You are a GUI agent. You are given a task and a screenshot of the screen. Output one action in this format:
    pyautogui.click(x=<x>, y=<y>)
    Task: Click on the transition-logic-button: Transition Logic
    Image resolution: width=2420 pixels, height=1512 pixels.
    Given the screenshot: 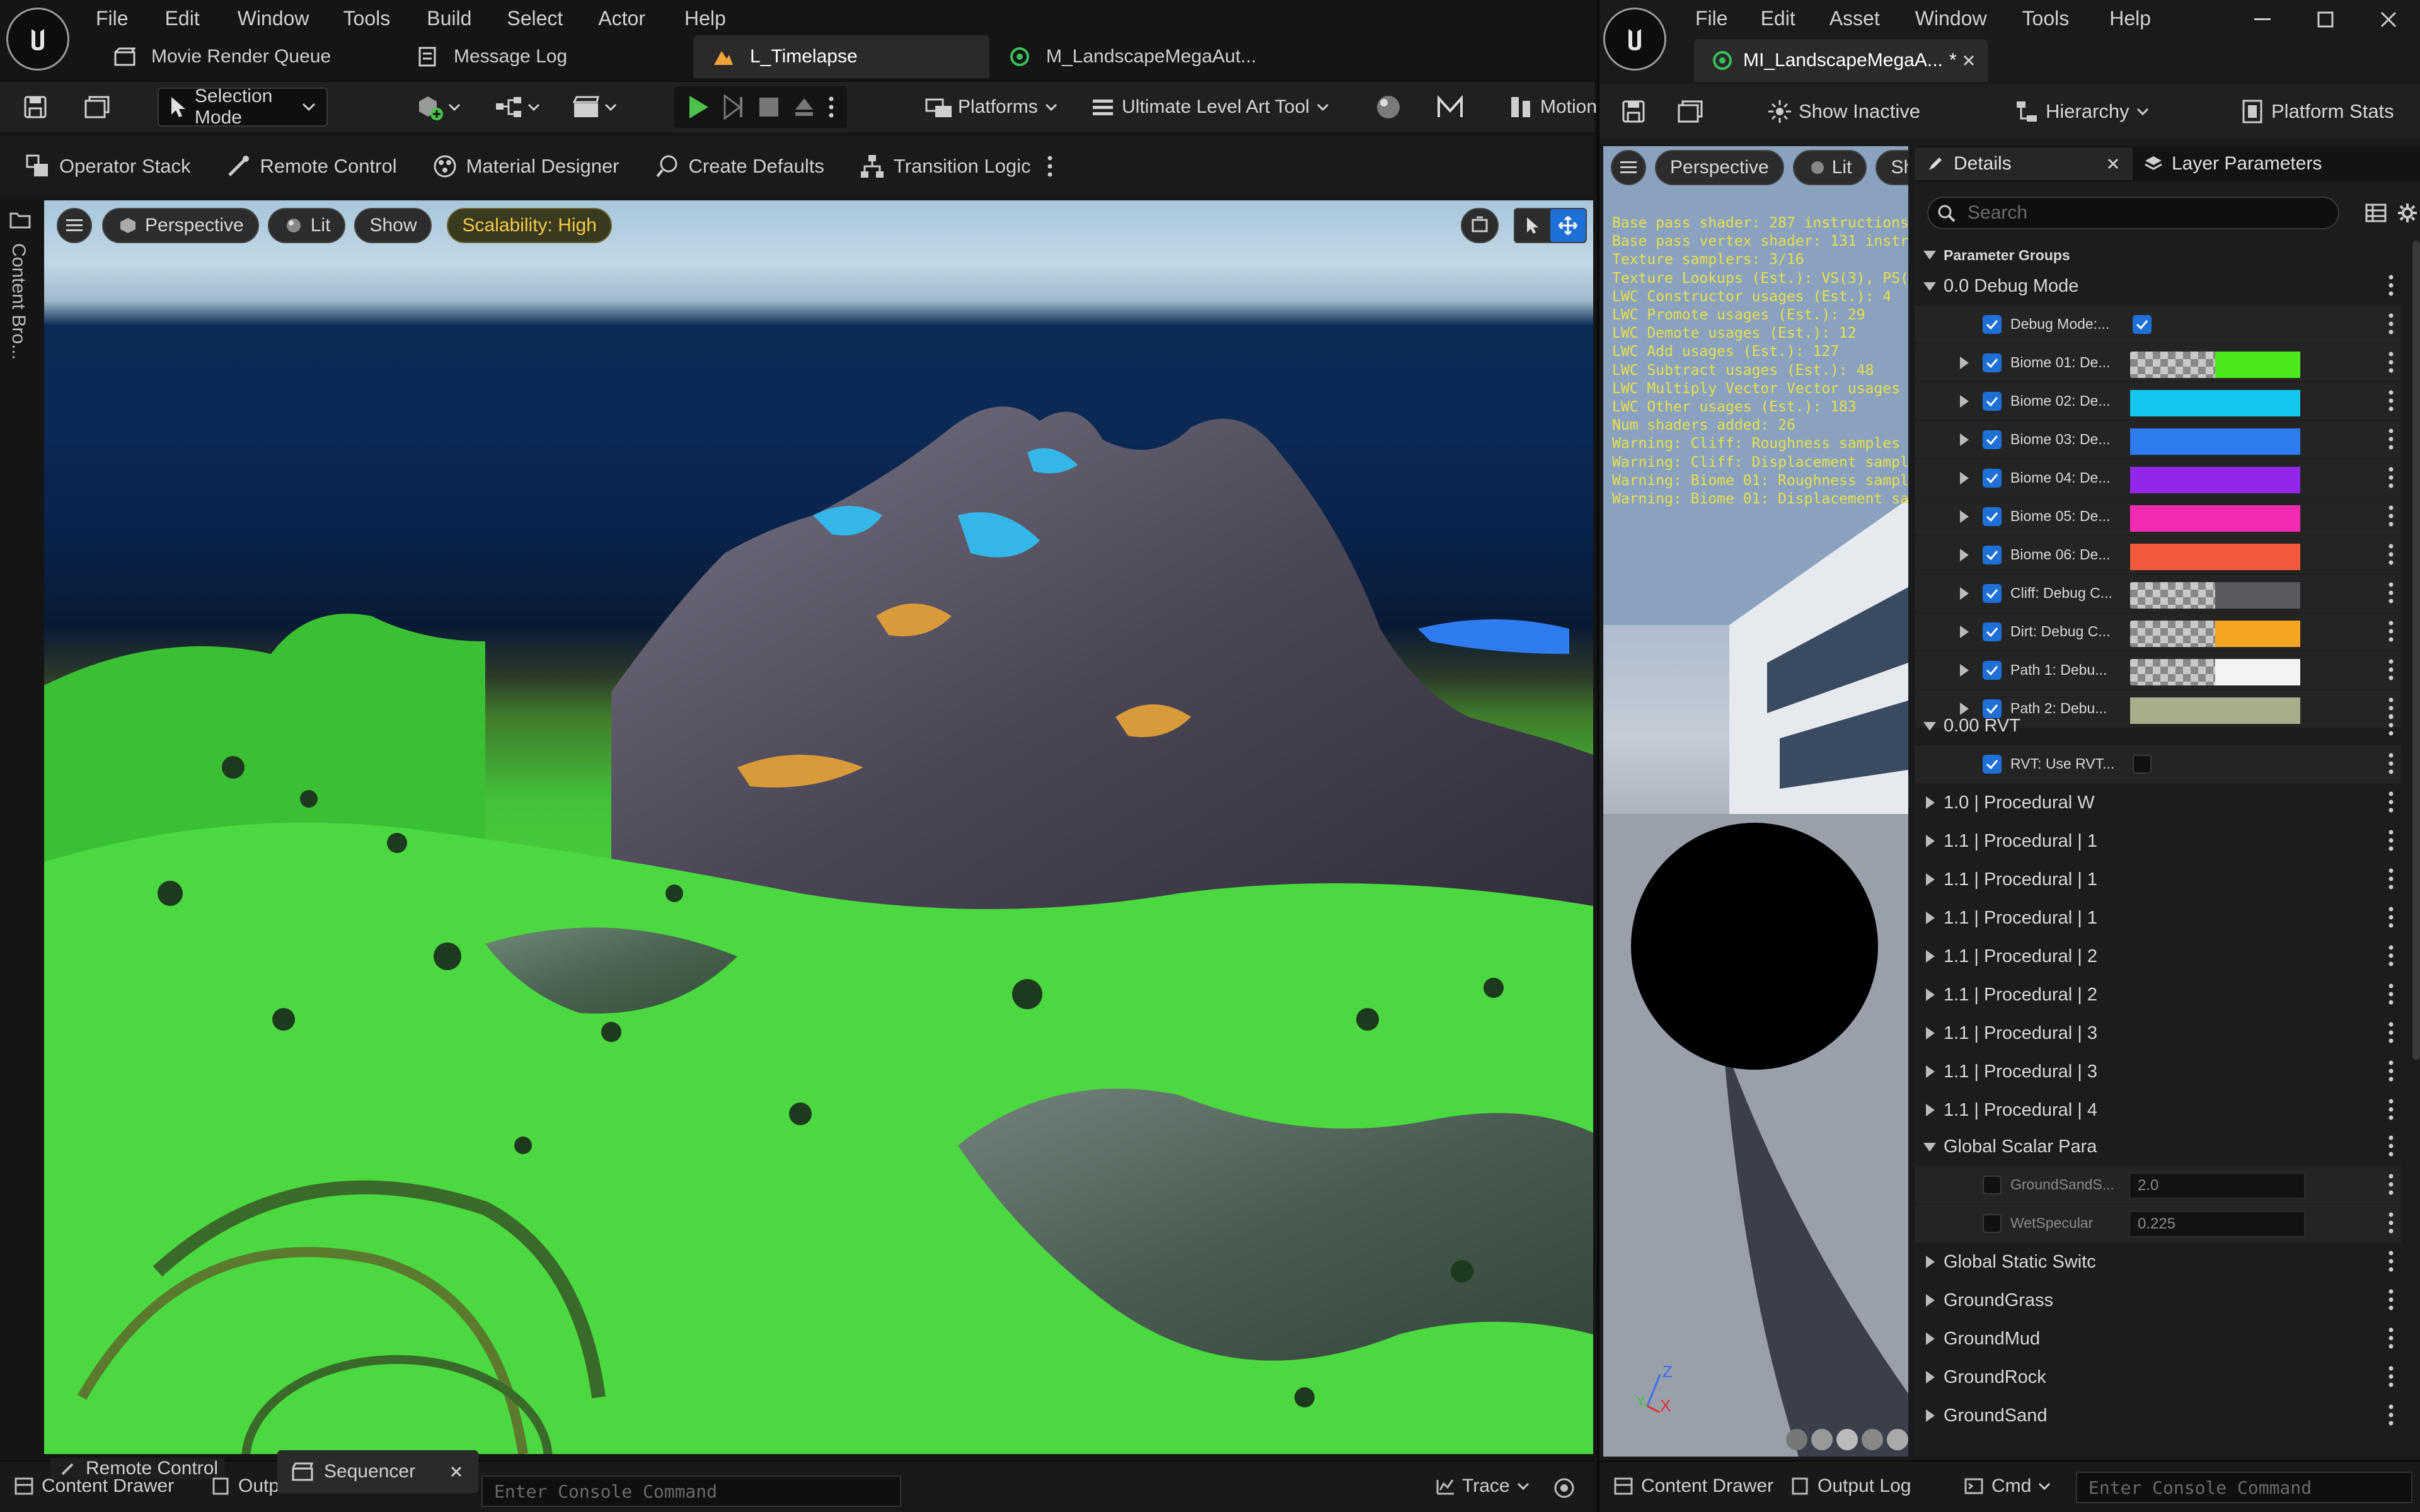 What is the action you would take?
    pyautogui.click(x=944, y=166)
    